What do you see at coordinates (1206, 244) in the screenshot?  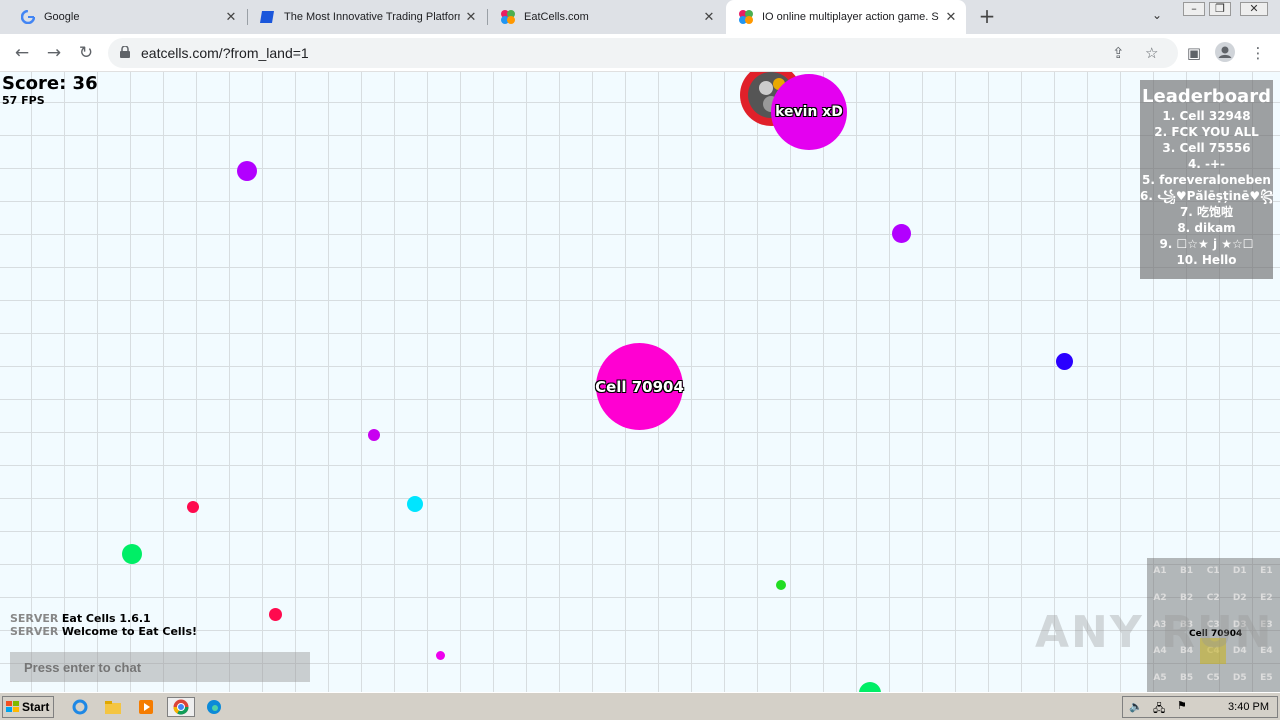 I see `leaderboard-entry: 9. ☐☆★ j ★☆☐` at bounding box center [1206, 244].